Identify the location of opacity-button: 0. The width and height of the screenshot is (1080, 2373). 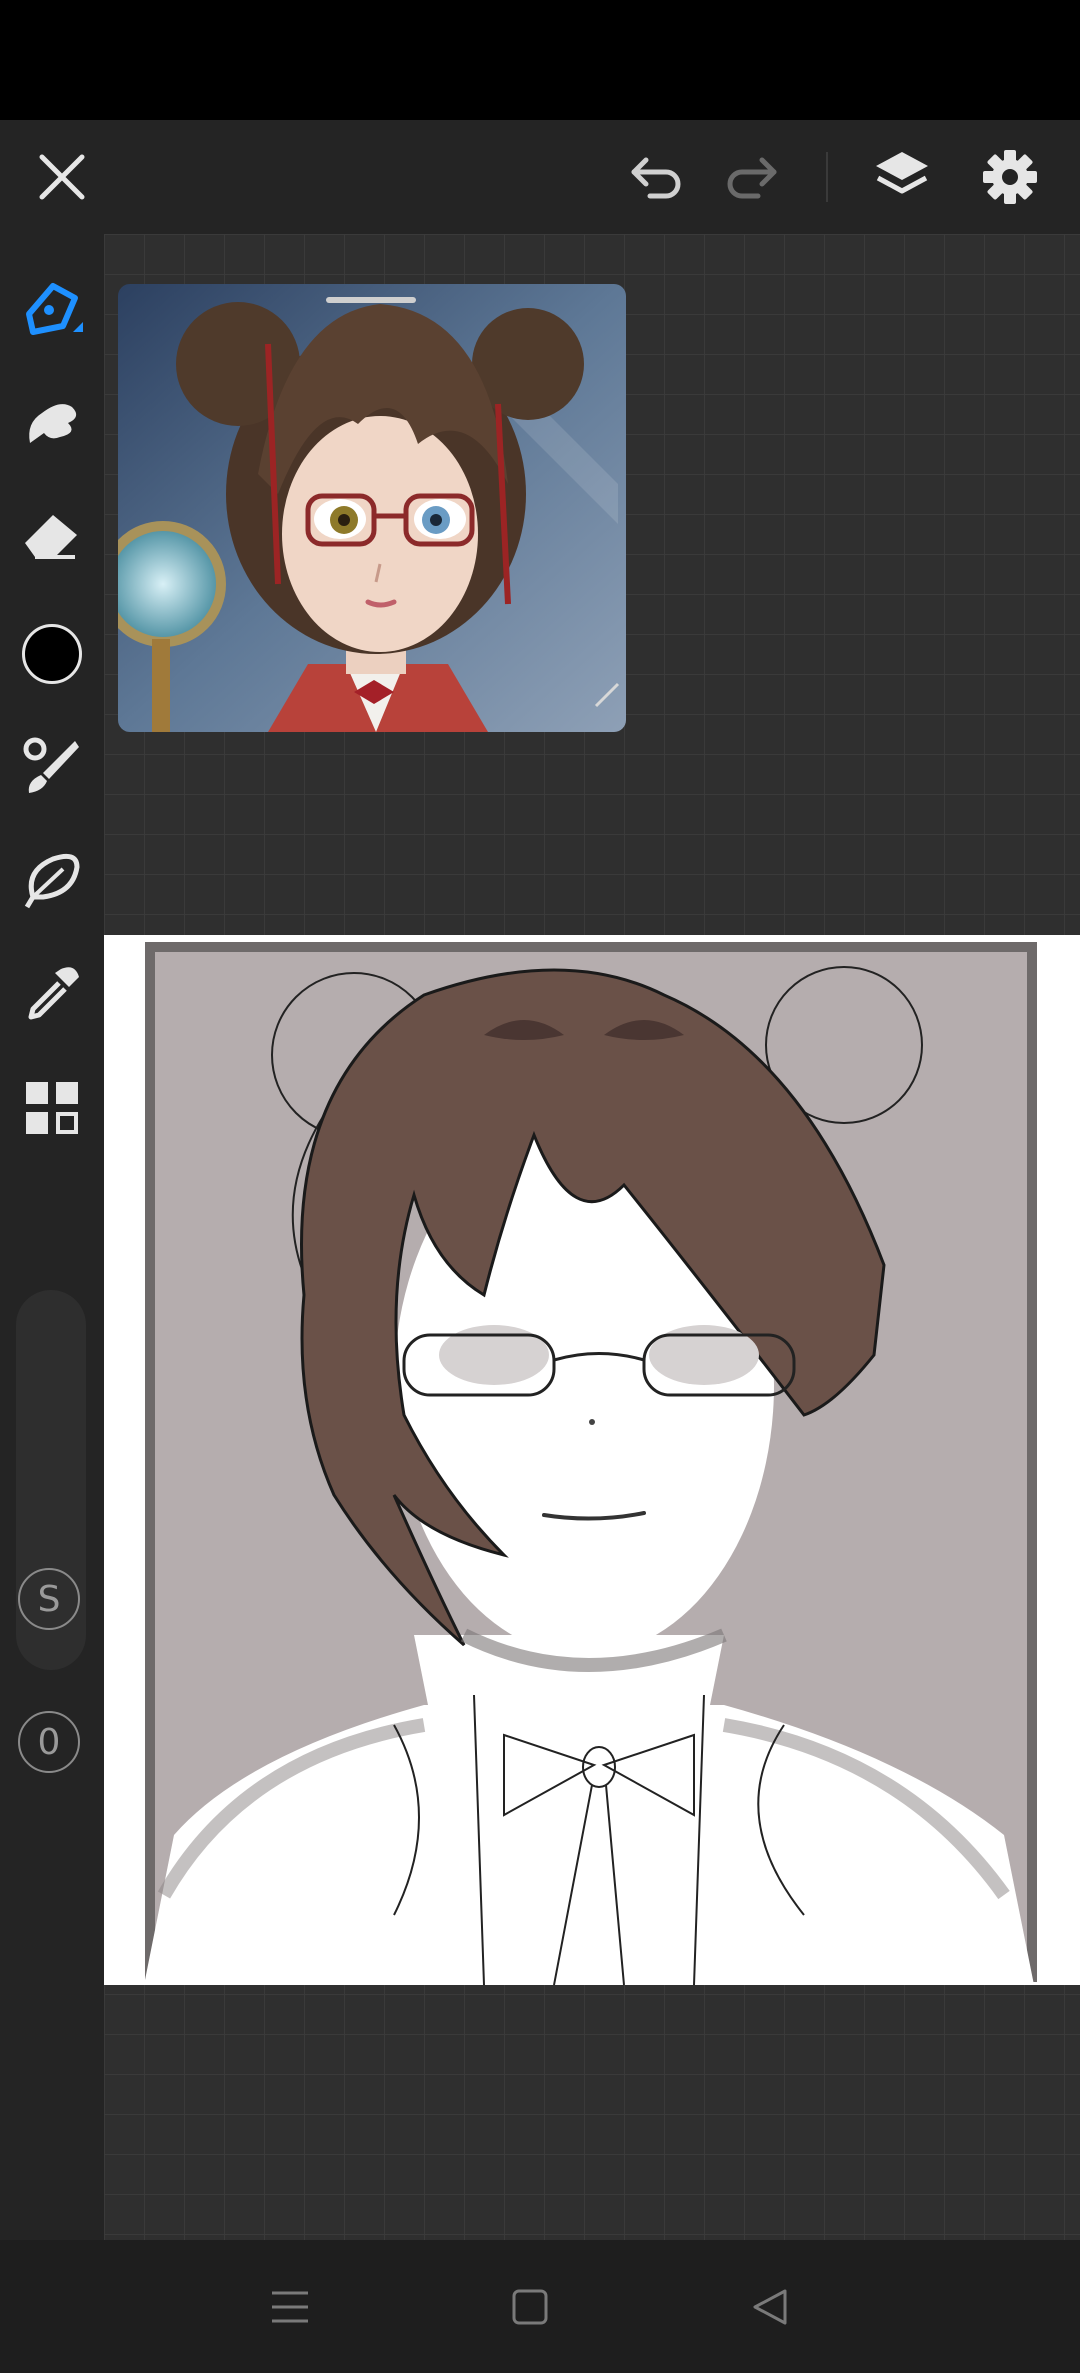
(49, 1742).